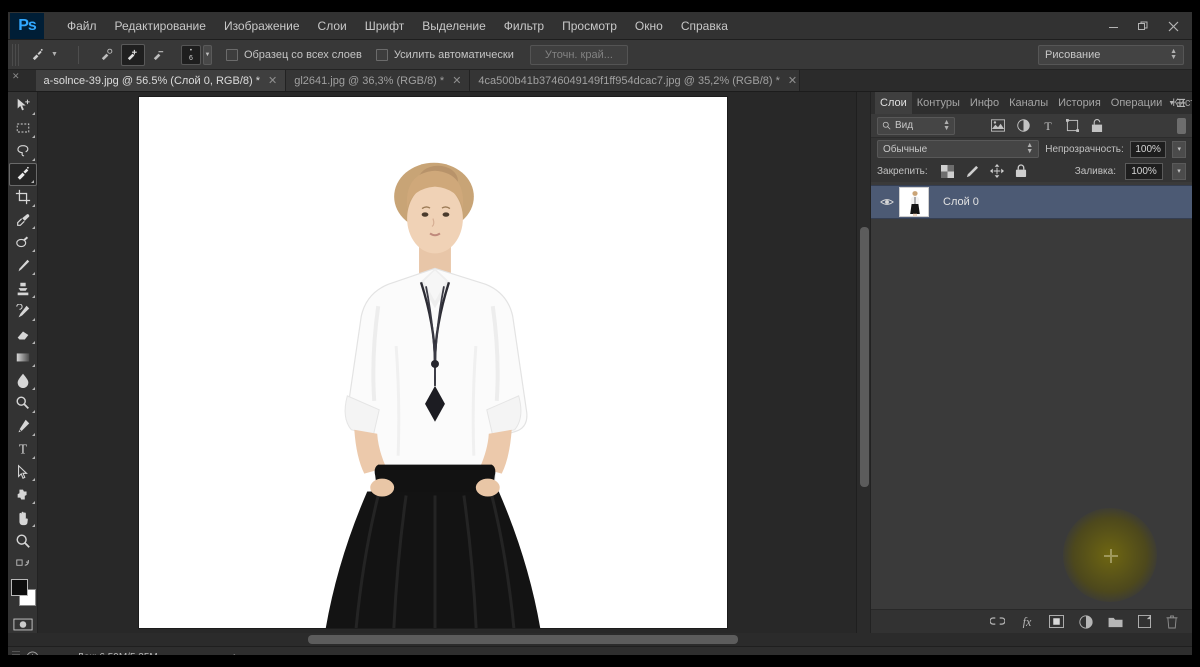 Image resolution: width=1200 pixels, height=667 pixels. What do you see at coordinates (914, 202) in the screenshot?
I see `layer-thumbnail` at bounding box center [914, 202].